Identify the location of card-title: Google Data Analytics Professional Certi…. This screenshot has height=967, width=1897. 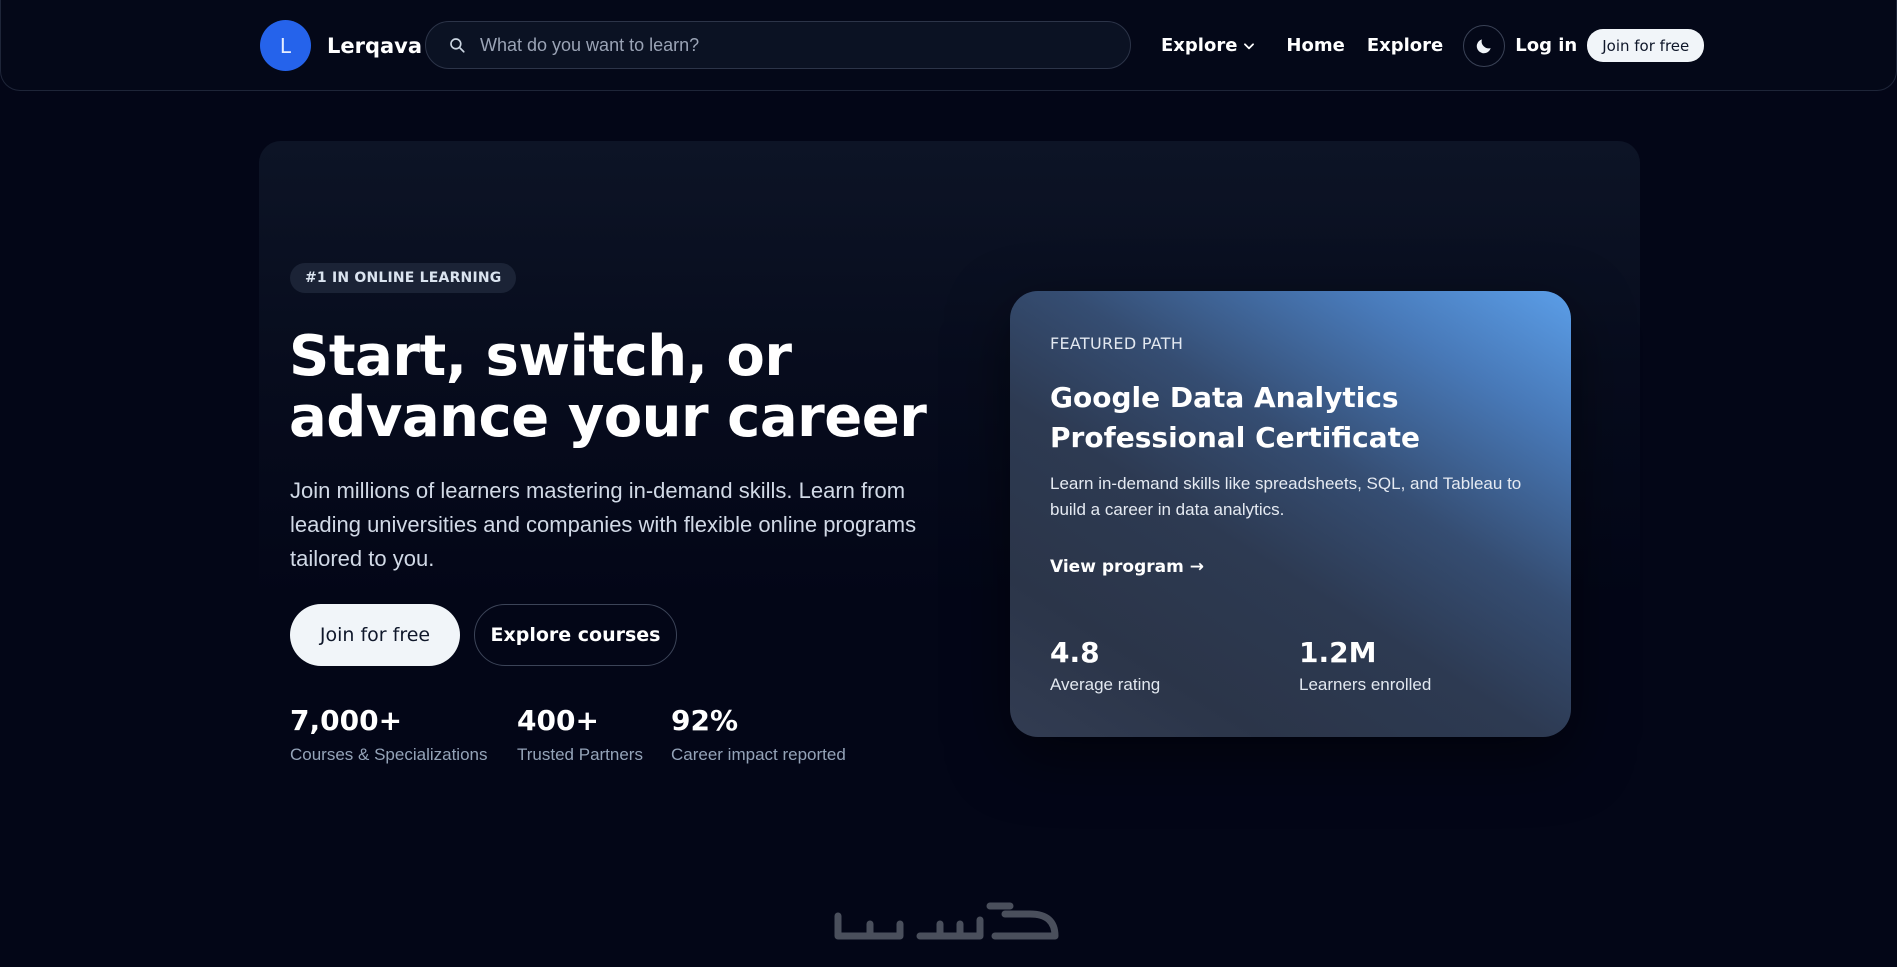
(1235, 417).